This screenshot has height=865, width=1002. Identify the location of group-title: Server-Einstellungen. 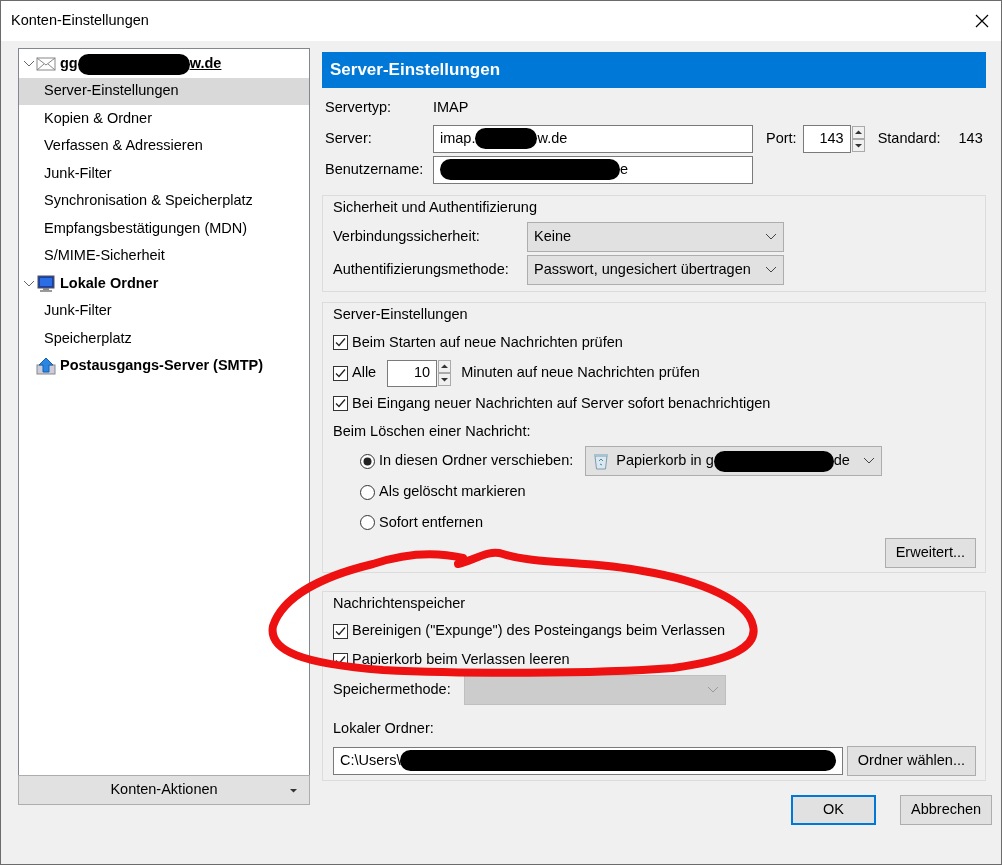
(401, 314).